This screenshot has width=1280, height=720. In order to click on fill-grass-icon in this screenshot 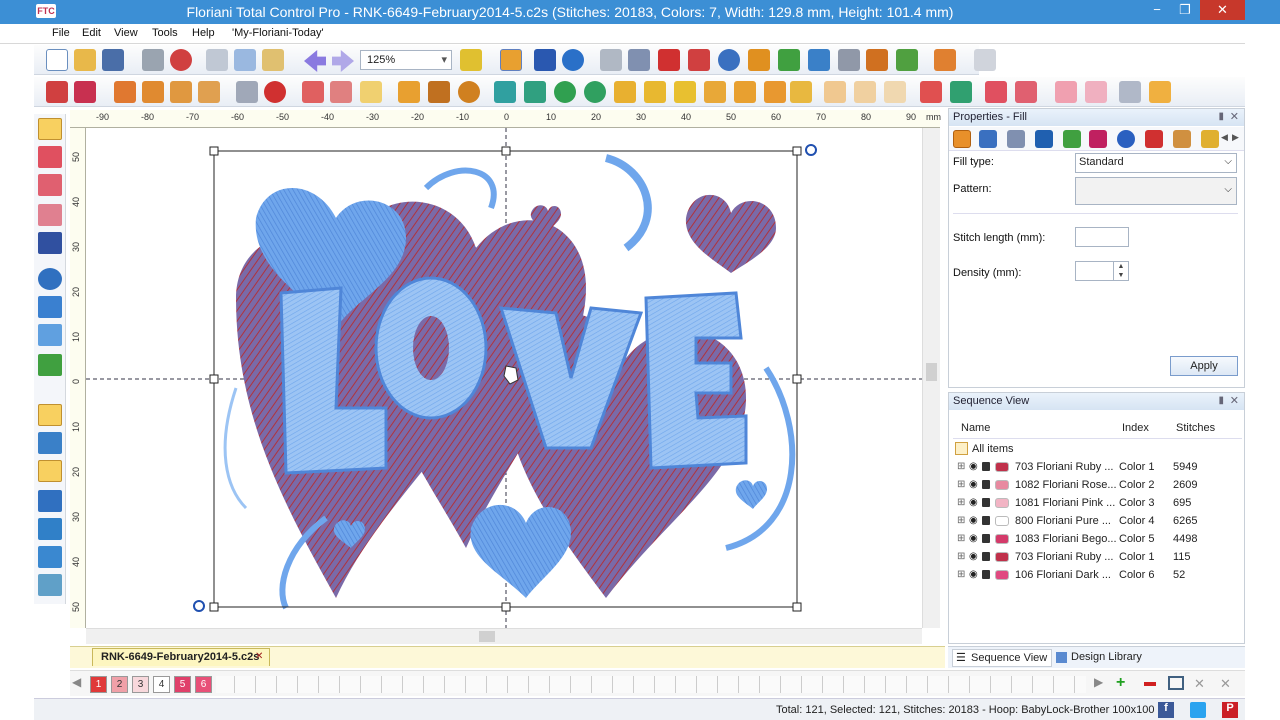, I will do `click(1072, 139)`.